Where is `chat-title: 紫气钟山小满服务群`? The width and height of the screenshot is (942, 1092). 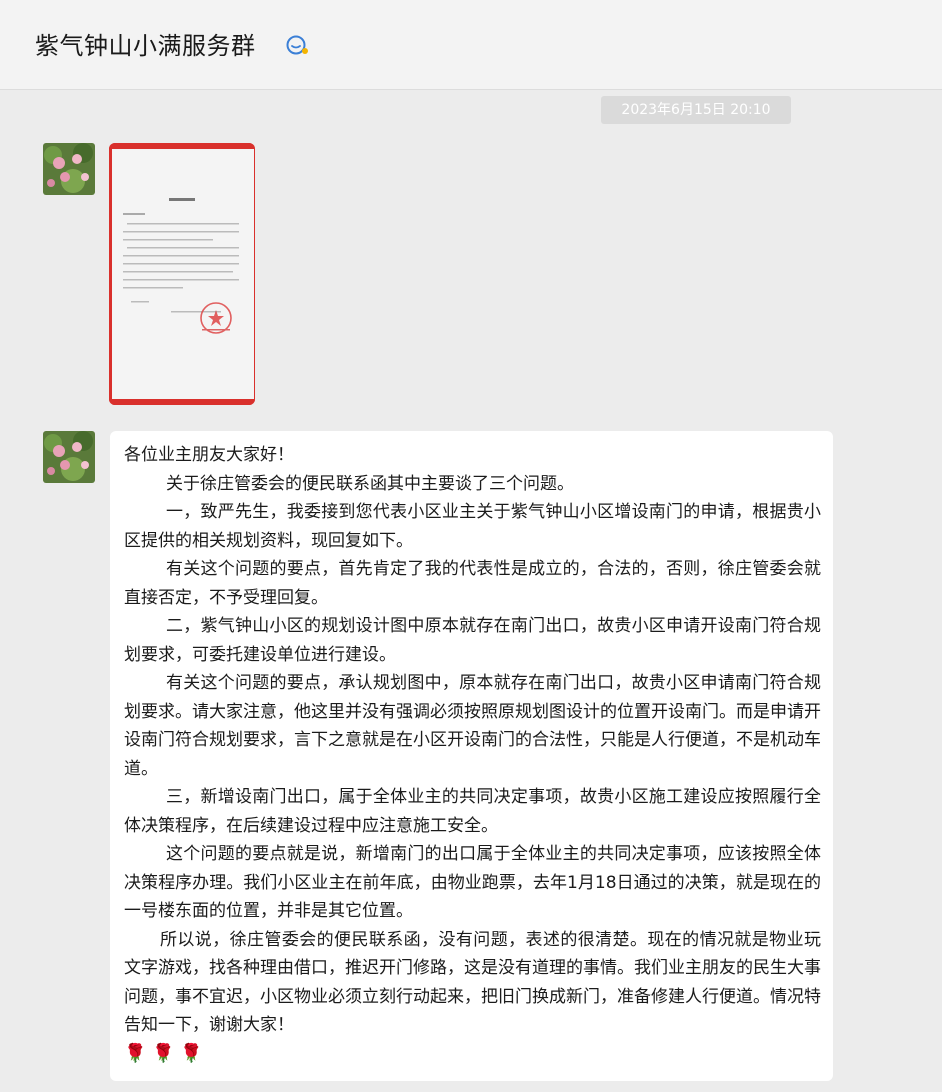 chat-title: 紫气钟山小满服务群 is located at coordinates (145, 43).